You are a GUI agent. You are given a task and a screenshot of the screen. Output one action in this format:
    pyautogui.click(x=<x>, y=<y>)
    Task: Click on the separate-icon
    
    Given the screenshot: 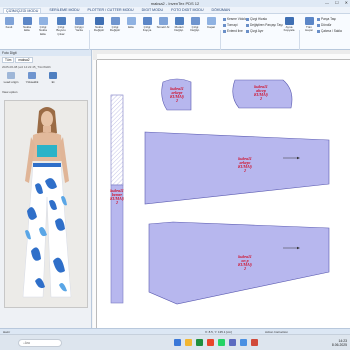 What is the action you would take?
    pyautogui.click(x=247, y=31)
    